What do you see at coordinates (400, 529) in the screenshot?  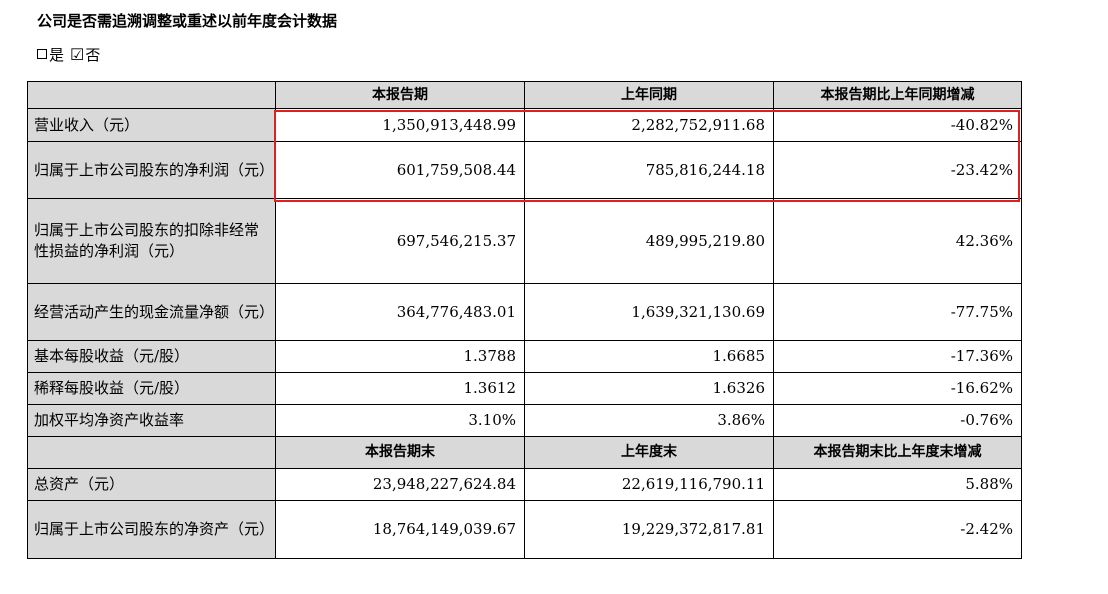 I see `current-value: 18,764,149,039.67` at bounding box center [400, 529].